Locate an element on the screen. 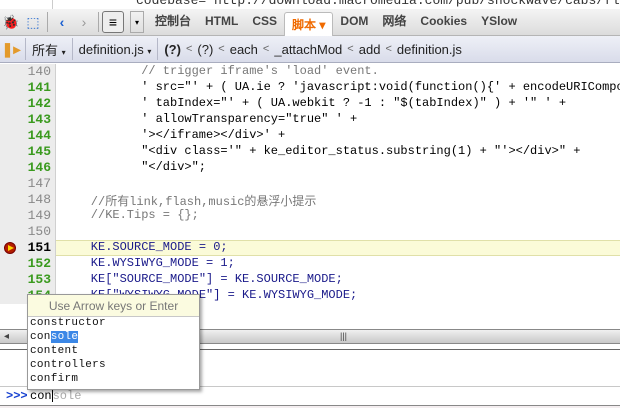 This screenshot has width=620, height=408. filter-label: 所有 is located at coordinates (45, 50).